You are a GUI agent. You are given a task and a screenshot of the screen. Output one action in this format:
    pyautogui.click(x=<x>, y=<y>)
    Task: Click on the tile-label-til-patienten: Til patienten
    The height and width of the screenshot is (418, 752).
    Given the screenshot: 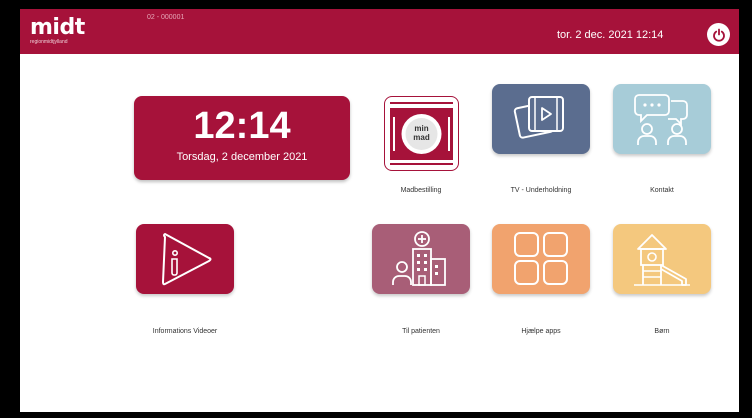 What is the action you would take?
    pyautogui.click(x=421, y=331)
    